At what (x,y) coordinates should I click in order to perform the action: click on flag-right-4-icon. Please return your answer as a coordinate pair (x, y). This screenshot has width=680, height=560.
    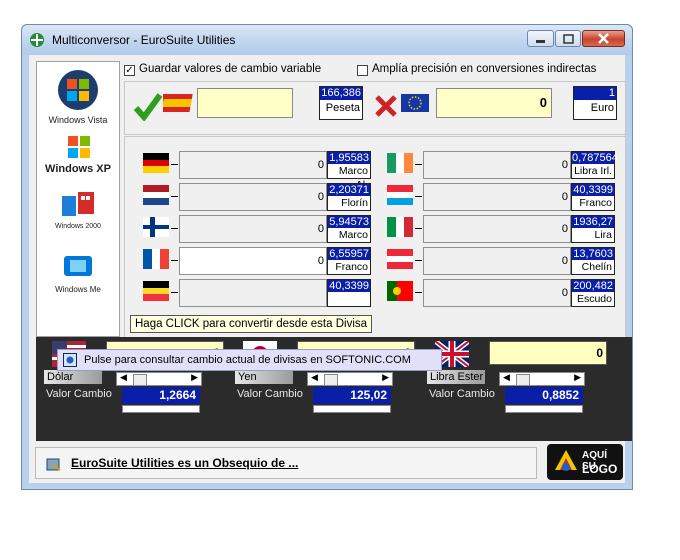
    Looking at the image, I should click on (400, 292).